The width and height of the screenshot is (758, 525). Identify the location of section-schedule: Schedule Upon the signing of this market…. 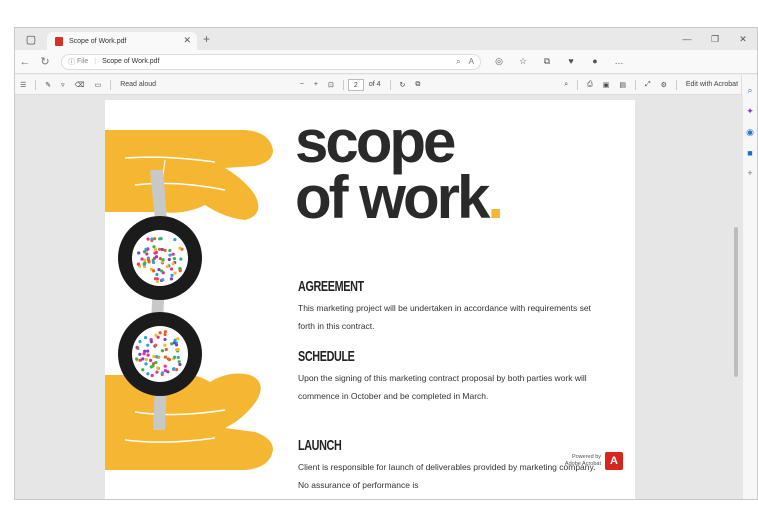
(448, 376).